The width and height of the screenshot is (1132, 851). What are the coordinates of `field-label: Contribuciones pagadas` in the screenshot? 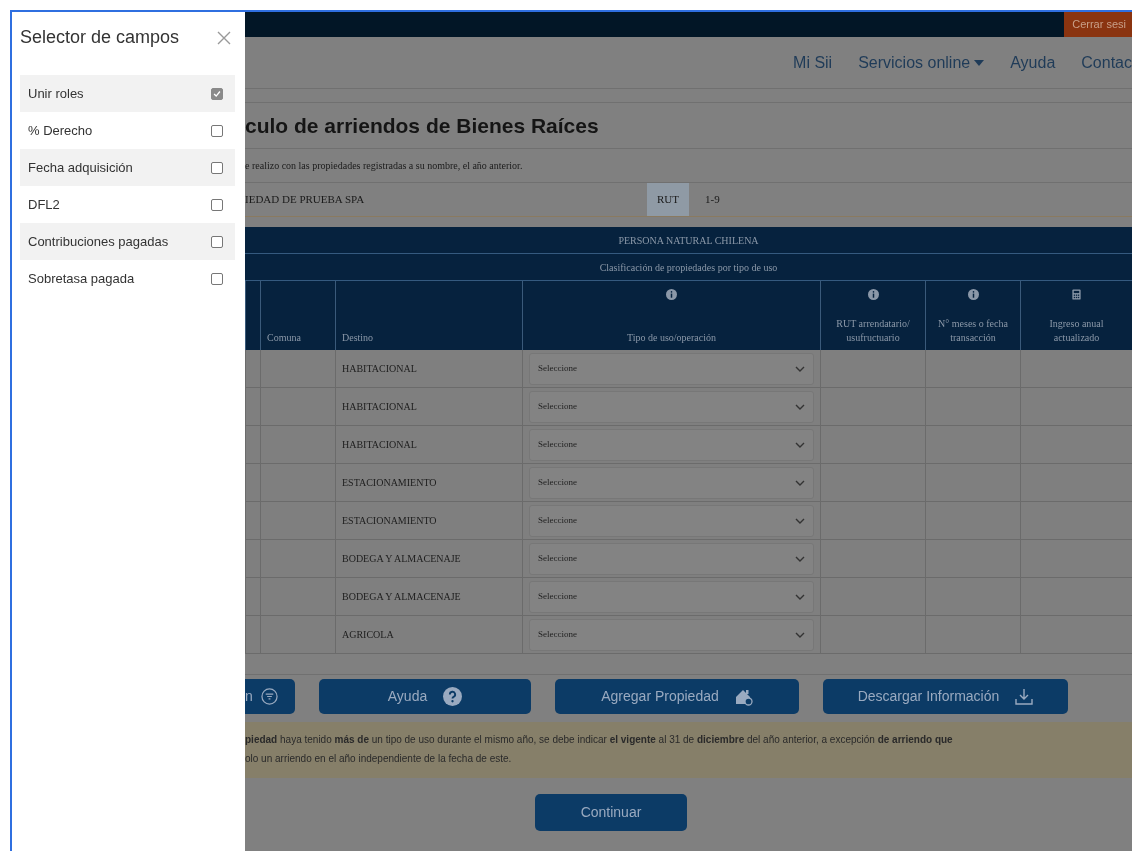 It's located at (98, 241).